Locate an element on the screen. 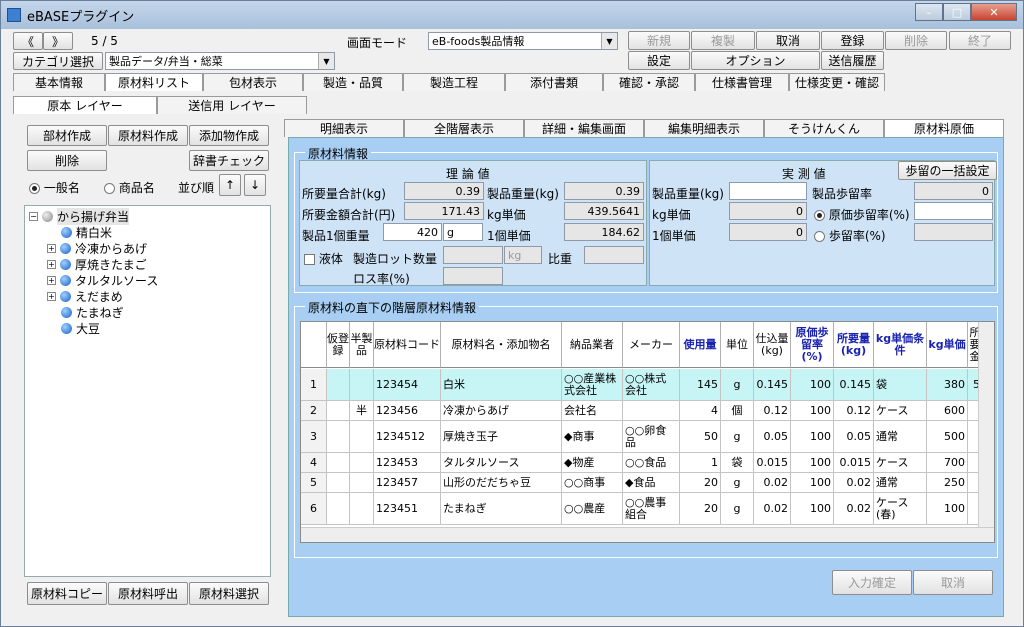 The height and width of the screenshot is (627, 1024). tree-root: − から揚げ弁当 is located at coordinates (79, 216).